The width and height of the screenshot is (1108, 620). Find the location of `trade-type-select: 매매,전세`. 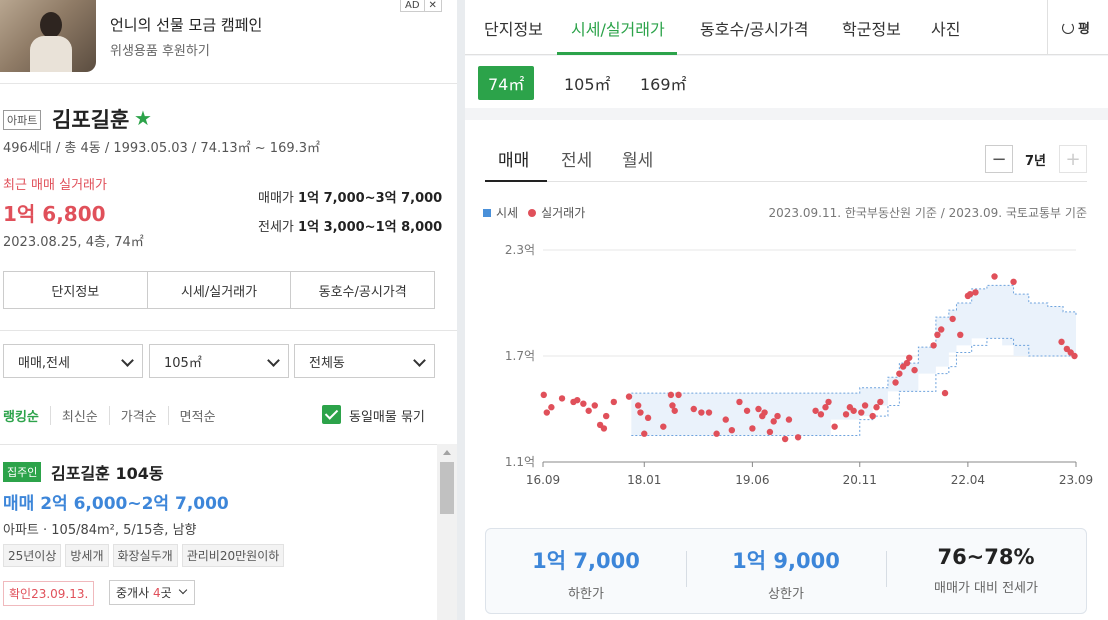

trade-type-select: 매매,전세 is located at coordinates (73, 361).